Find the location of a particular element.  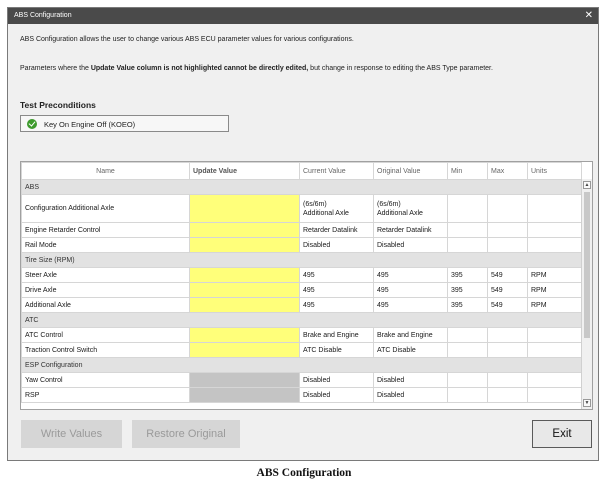

table-row: RSP Disabled Disabled is located at coordinates (301, 395).